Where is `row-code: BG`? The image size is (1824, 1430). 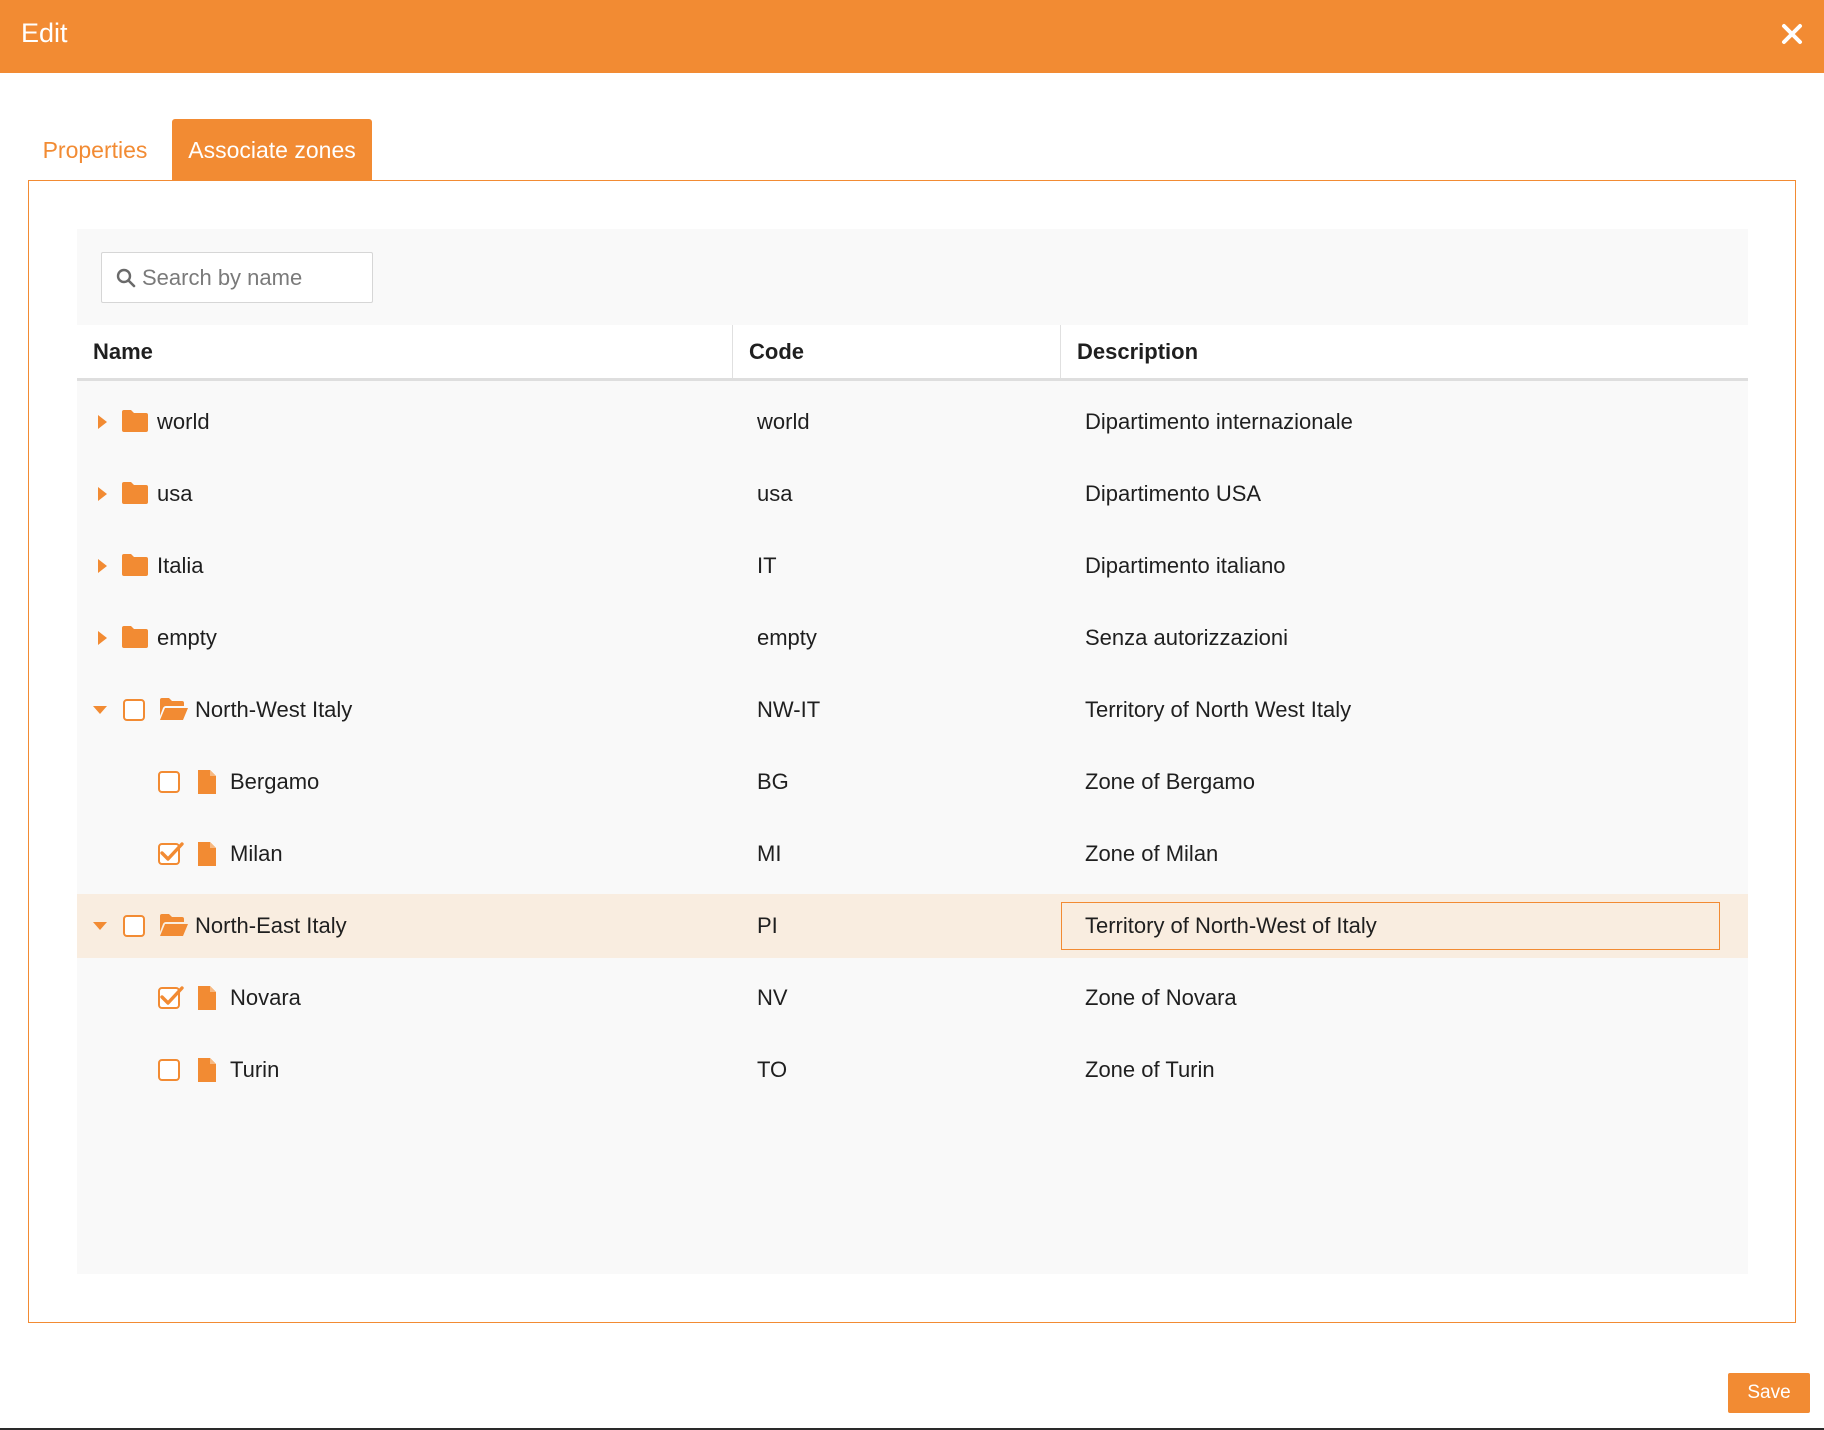
row-code: BG is located at coordinates (773, 781).